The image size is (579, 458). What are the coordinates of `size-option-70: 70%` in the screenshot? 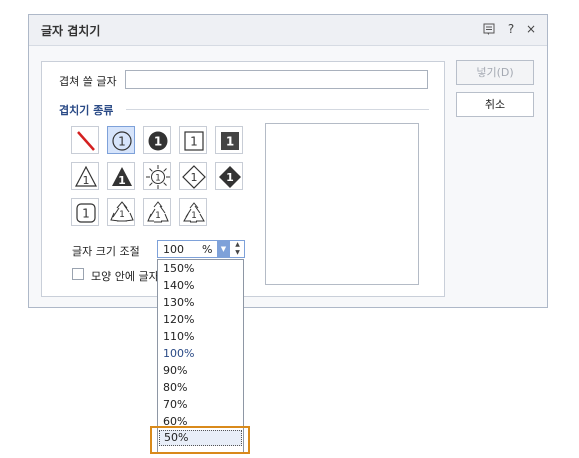 It's located at (175, 405).